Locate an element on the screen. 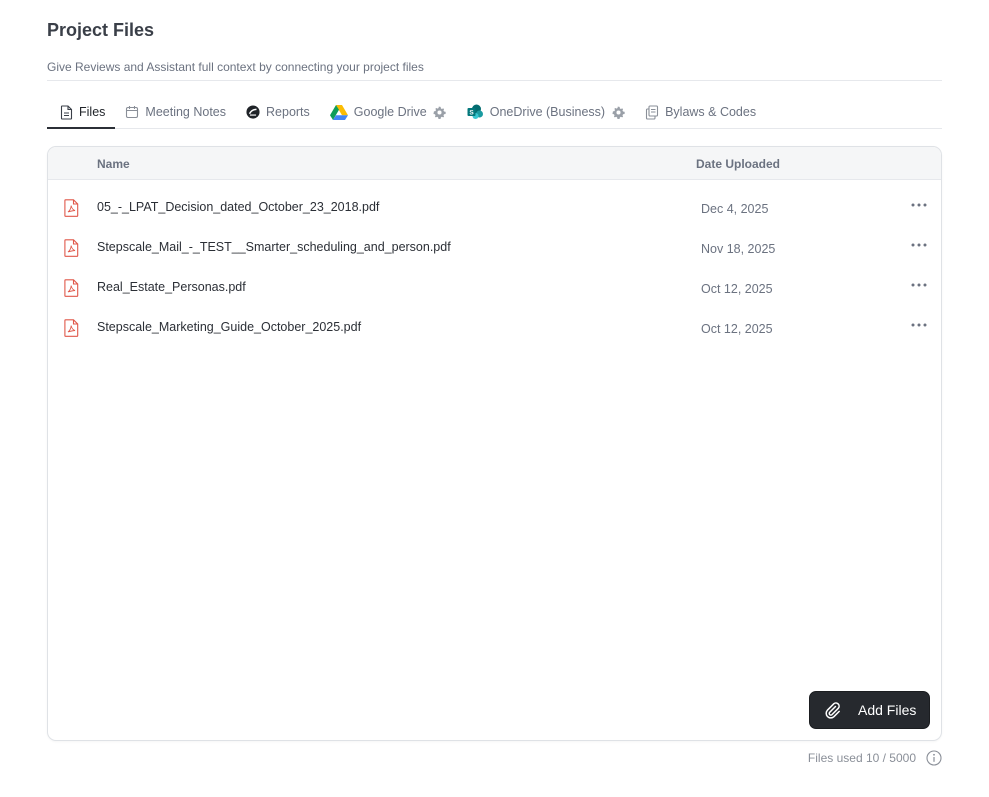 Image resolution: width=989 pixels, height=797 pixels. tab-label: Google Drive is located at coordinates (390, 112).